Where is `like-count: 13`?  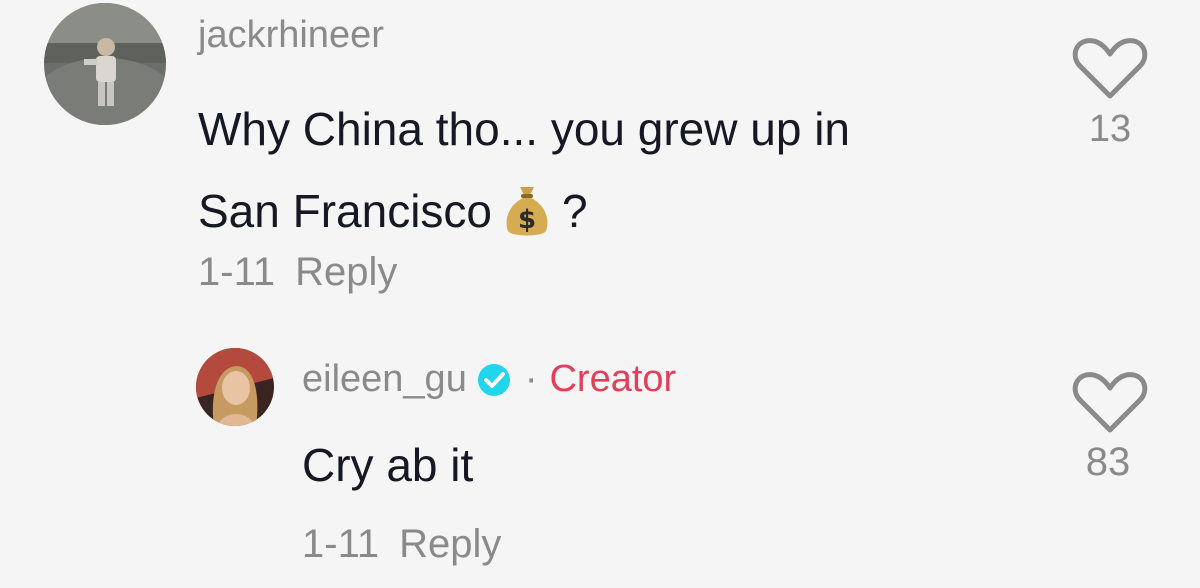 like-count: 13 is located at coordinates (1110, 129).